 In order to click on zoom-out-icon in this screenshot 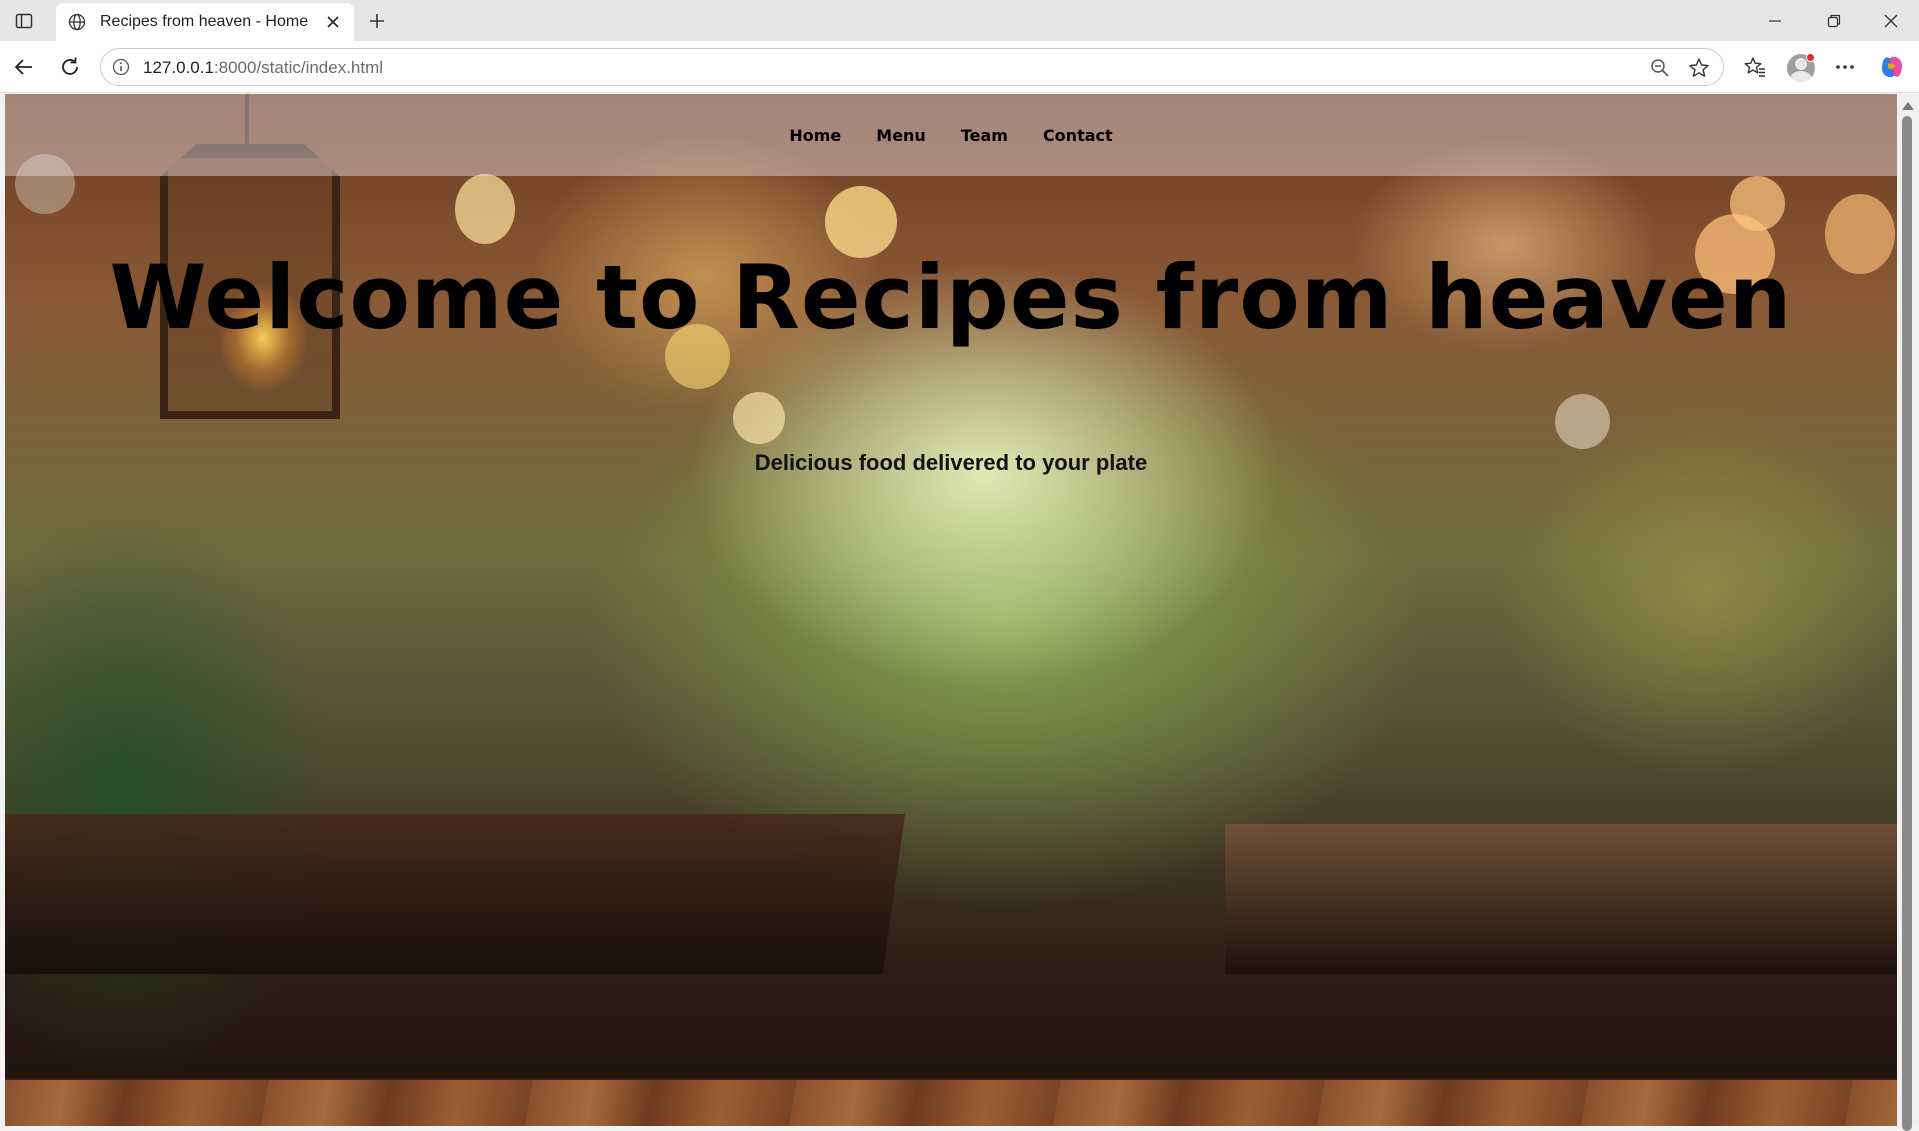, I will do `click(1660, 68)`.